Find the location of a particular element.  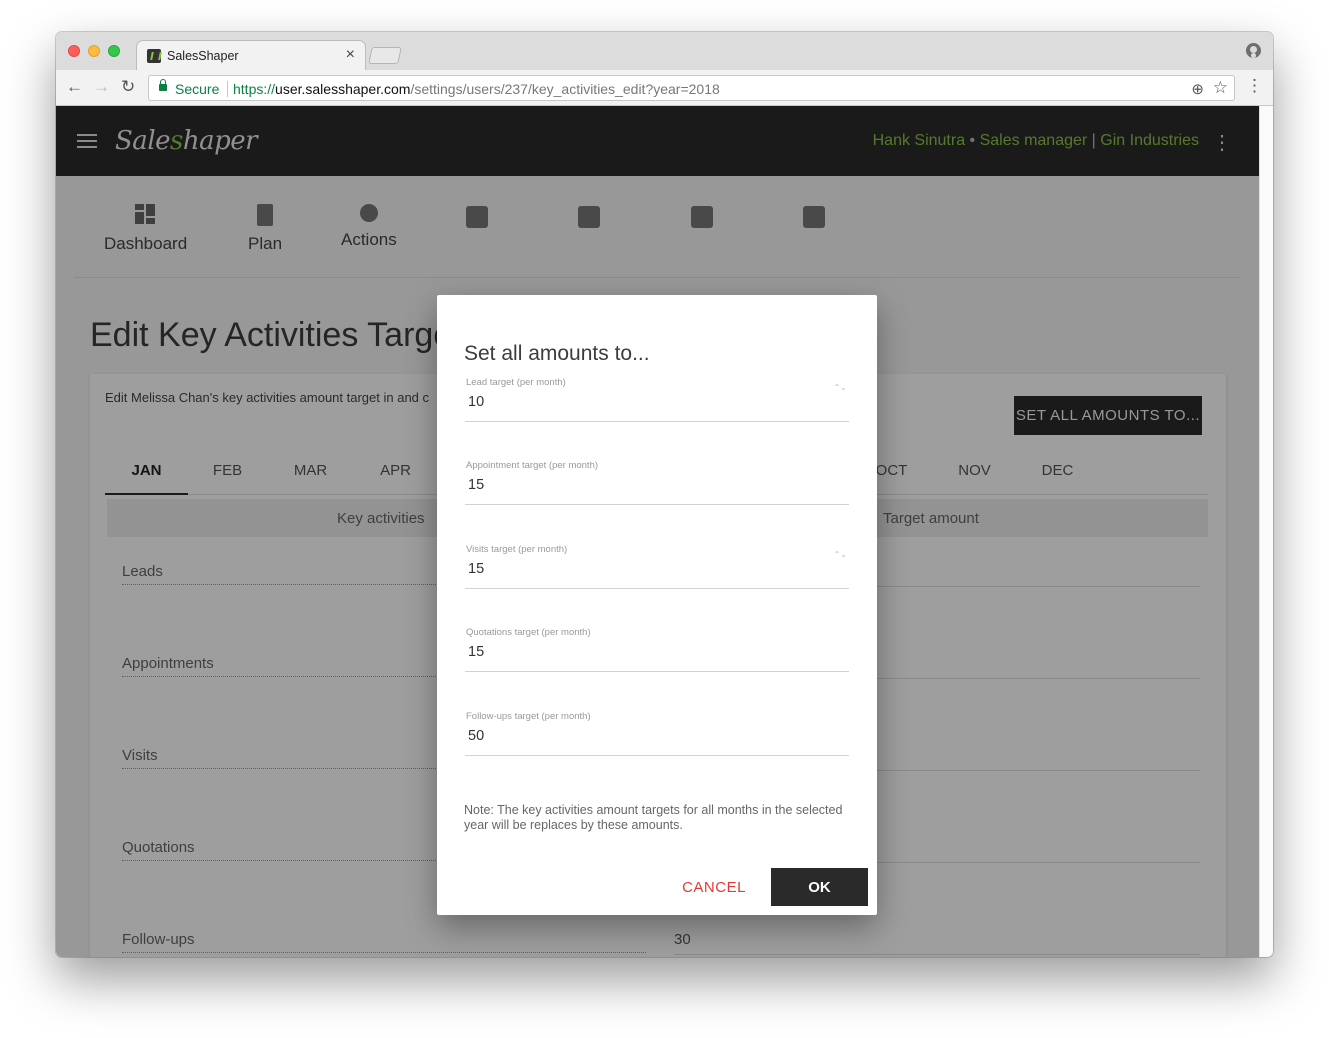

url-divider is located at coordinates (227, 89).